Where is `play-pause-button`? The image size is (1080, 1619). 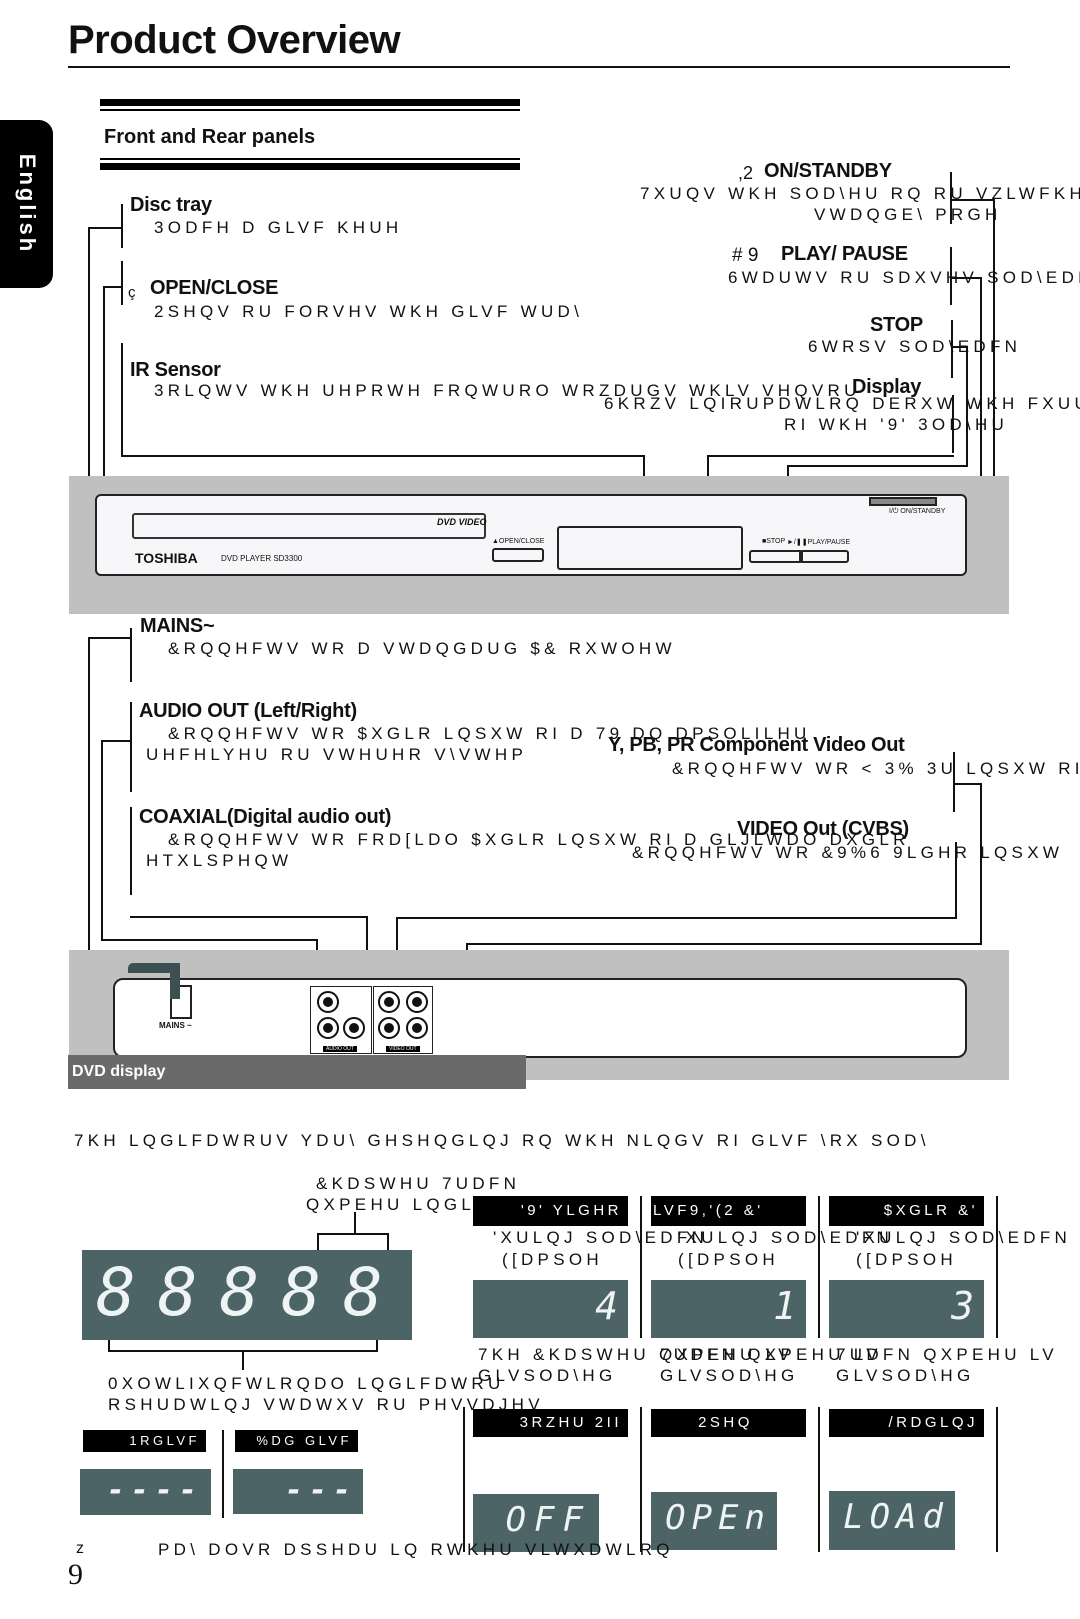 play-pause-button is located at coordinates (824, 556).